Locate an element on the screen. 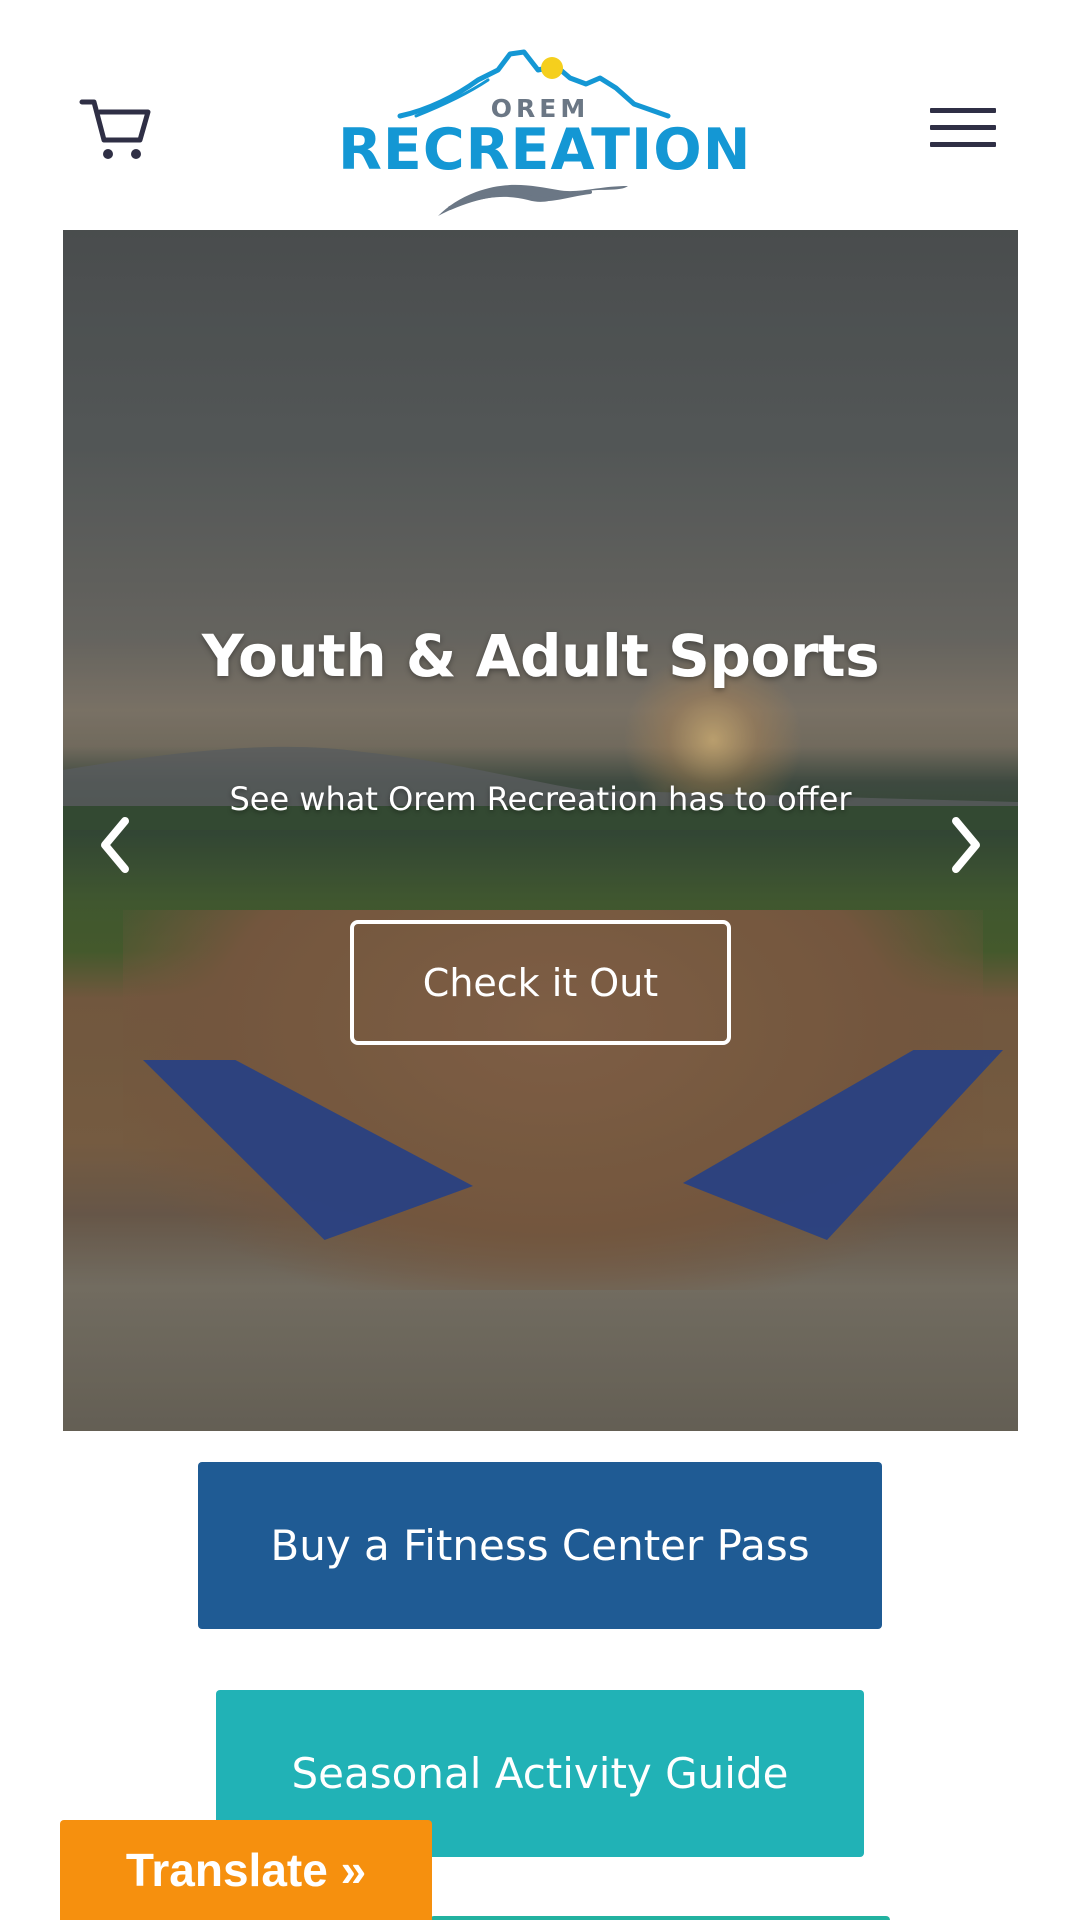 This screenshot has height=1920, width=1080. orem-recreation-logo: OREM RECREATION is located at coordinates (545, 131).